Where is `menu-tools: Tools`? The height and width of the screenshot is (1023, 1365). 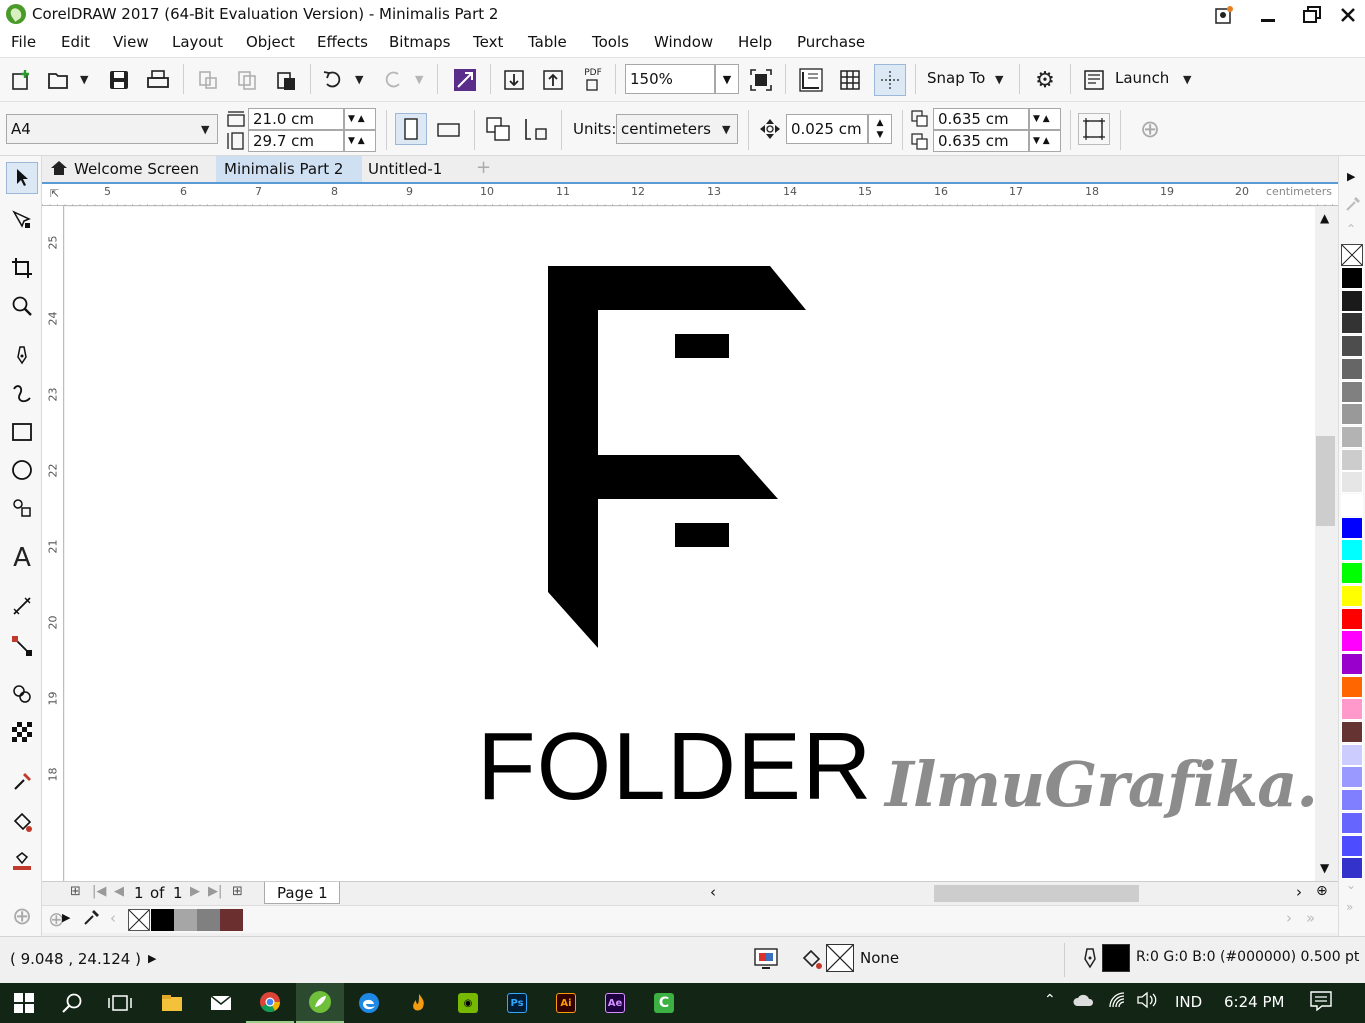 menu-tools: Tools is located at coordinates (610, 42).